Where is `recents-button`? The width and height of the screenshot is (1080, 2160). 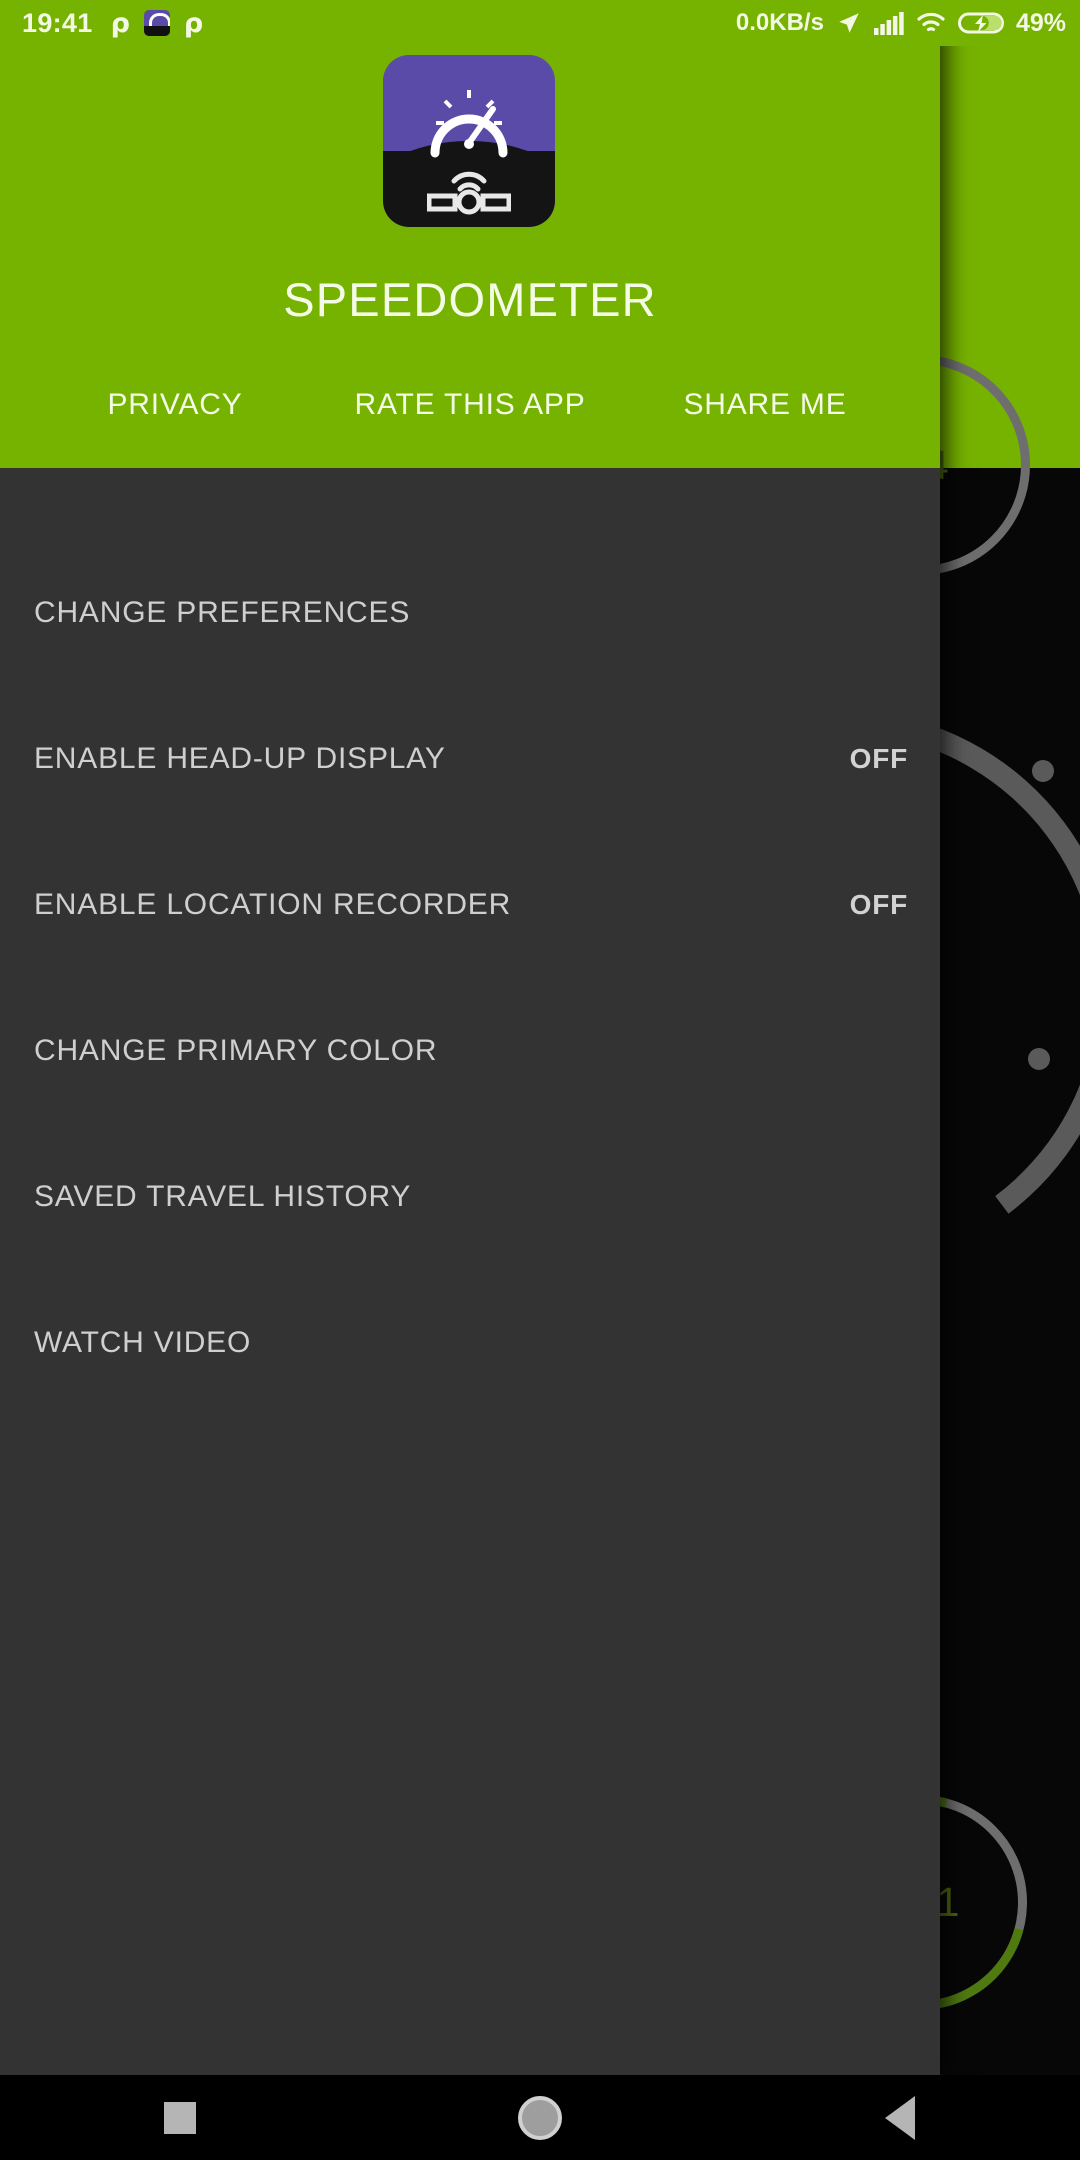 recents-button is located at coordinates (180, 2117).